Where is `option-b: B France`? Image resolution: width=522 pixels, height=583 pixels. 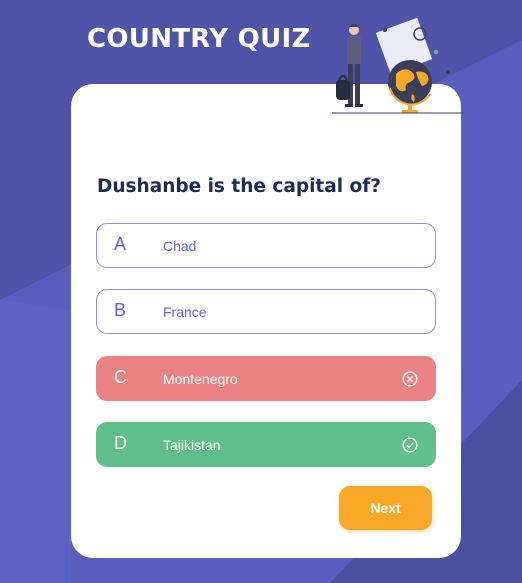 option-b: B France is located at coordinates (266, 311).